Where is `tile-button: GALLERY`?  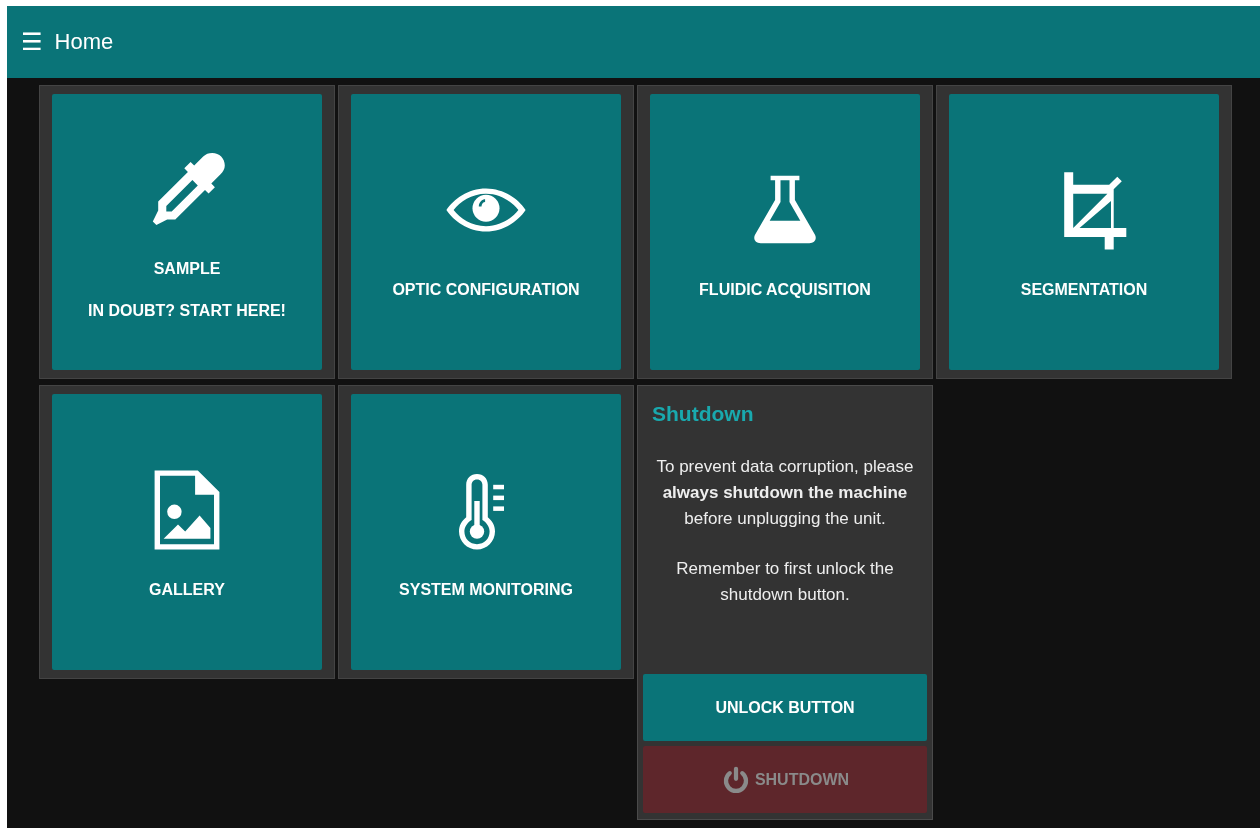
tile-button: GALLERY is located at coordinates (187, 532).